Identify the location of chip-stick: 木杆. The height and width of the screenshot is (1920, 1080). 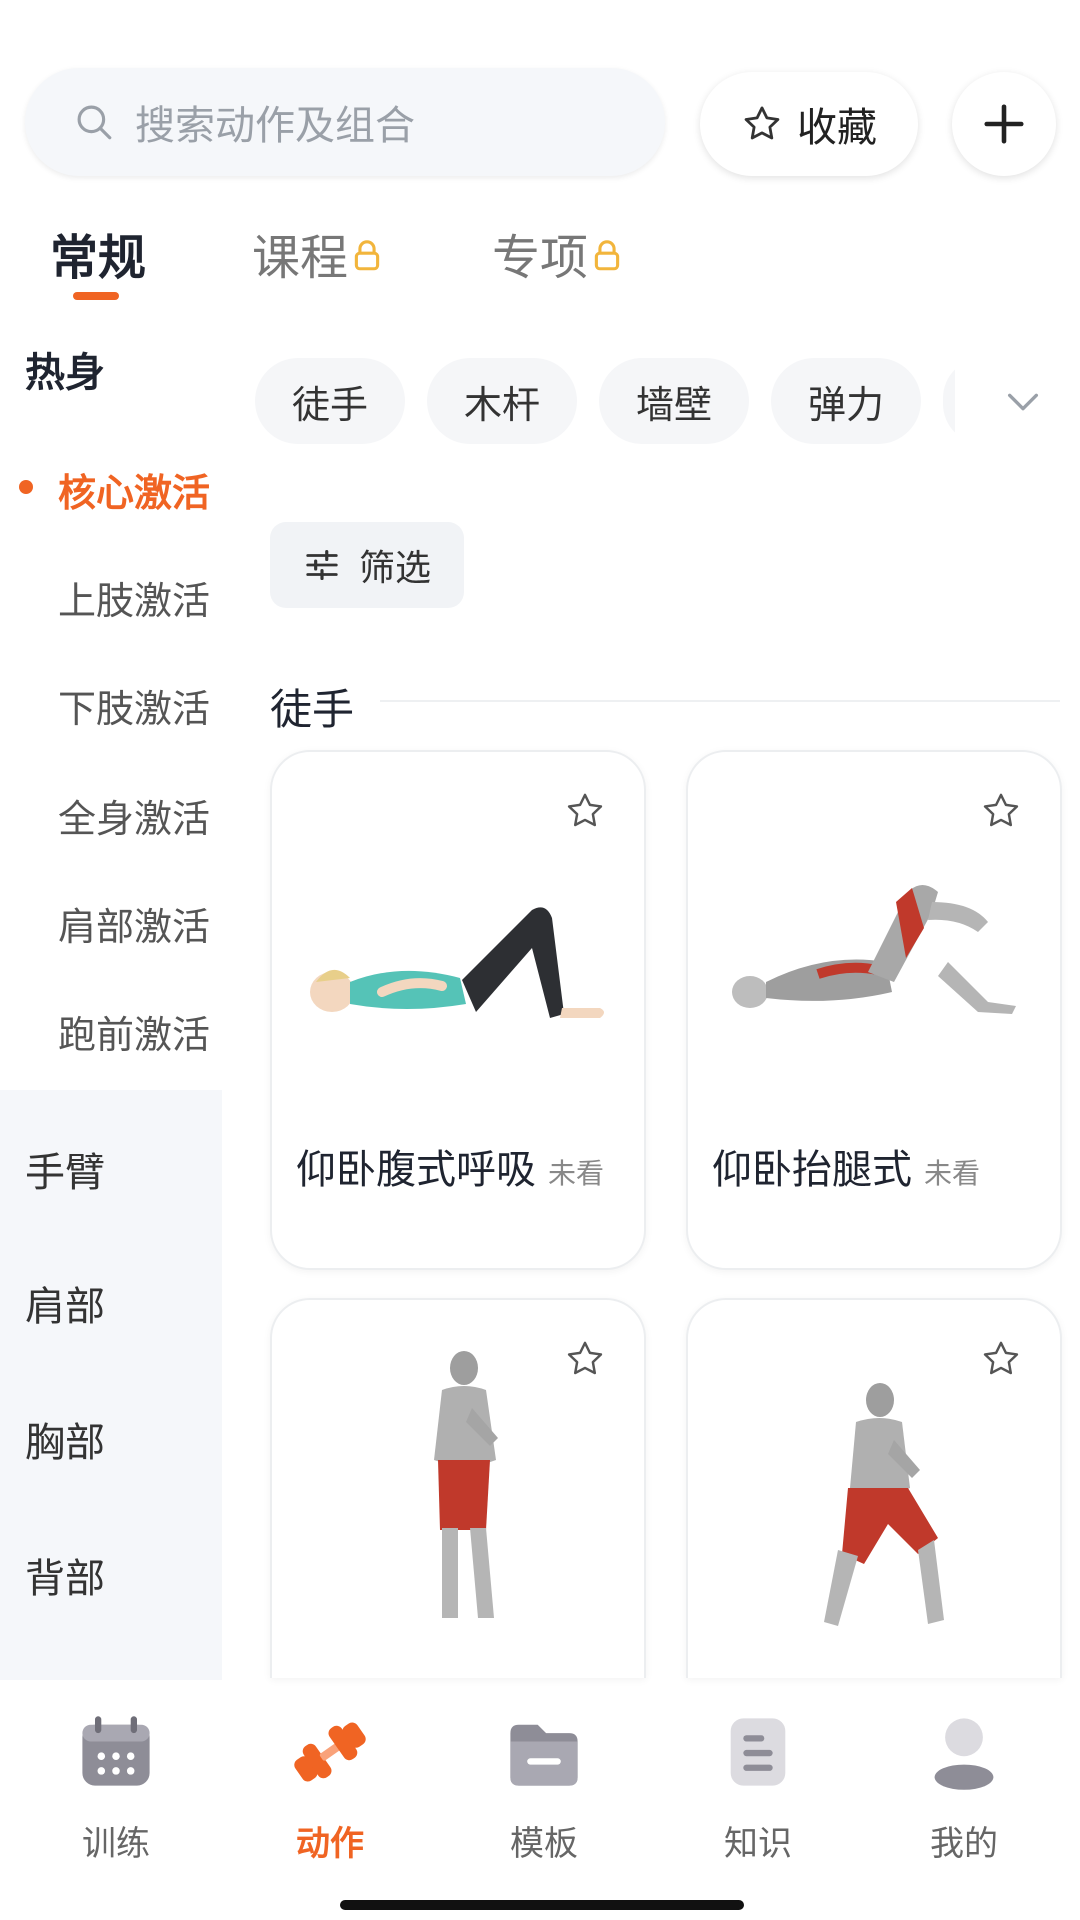
(502, 401).